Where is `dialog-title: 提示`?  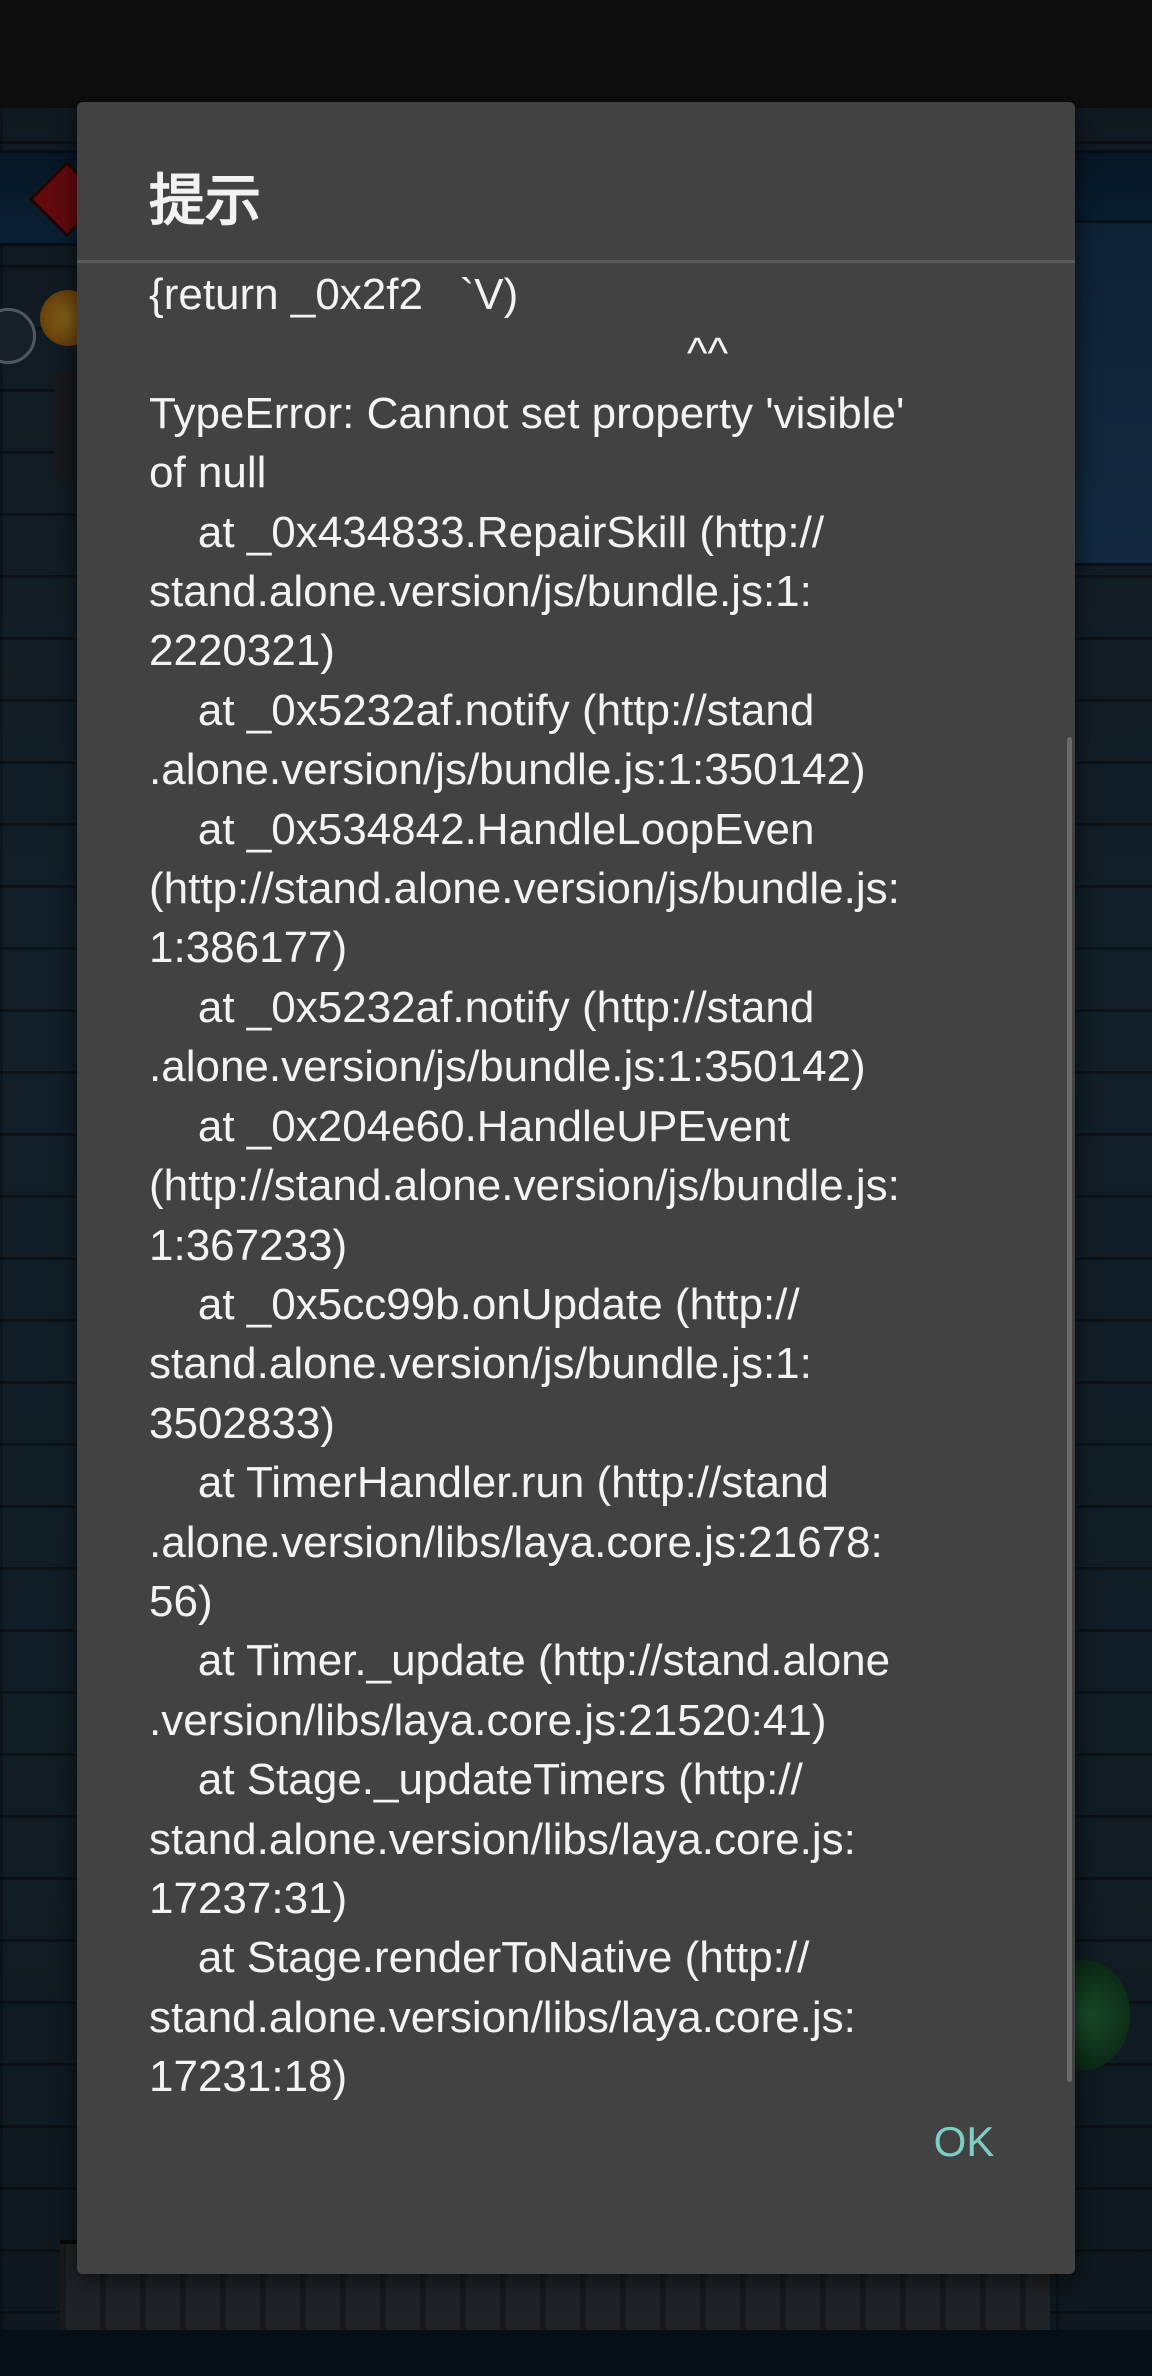
dialog-title: 提示 is located at coordinates (205, 201).